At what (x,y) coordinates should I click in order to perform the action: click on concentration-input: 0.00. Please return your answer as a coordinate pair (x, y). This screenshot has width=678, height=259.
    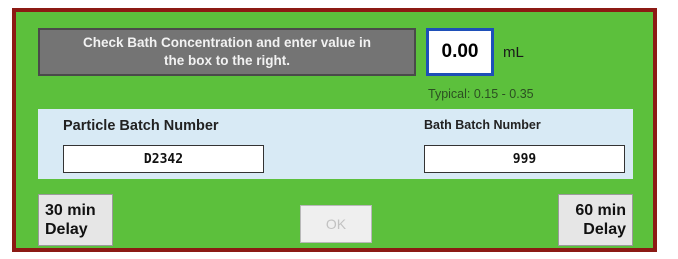
    Looking at the image, I should click on (460, 52).